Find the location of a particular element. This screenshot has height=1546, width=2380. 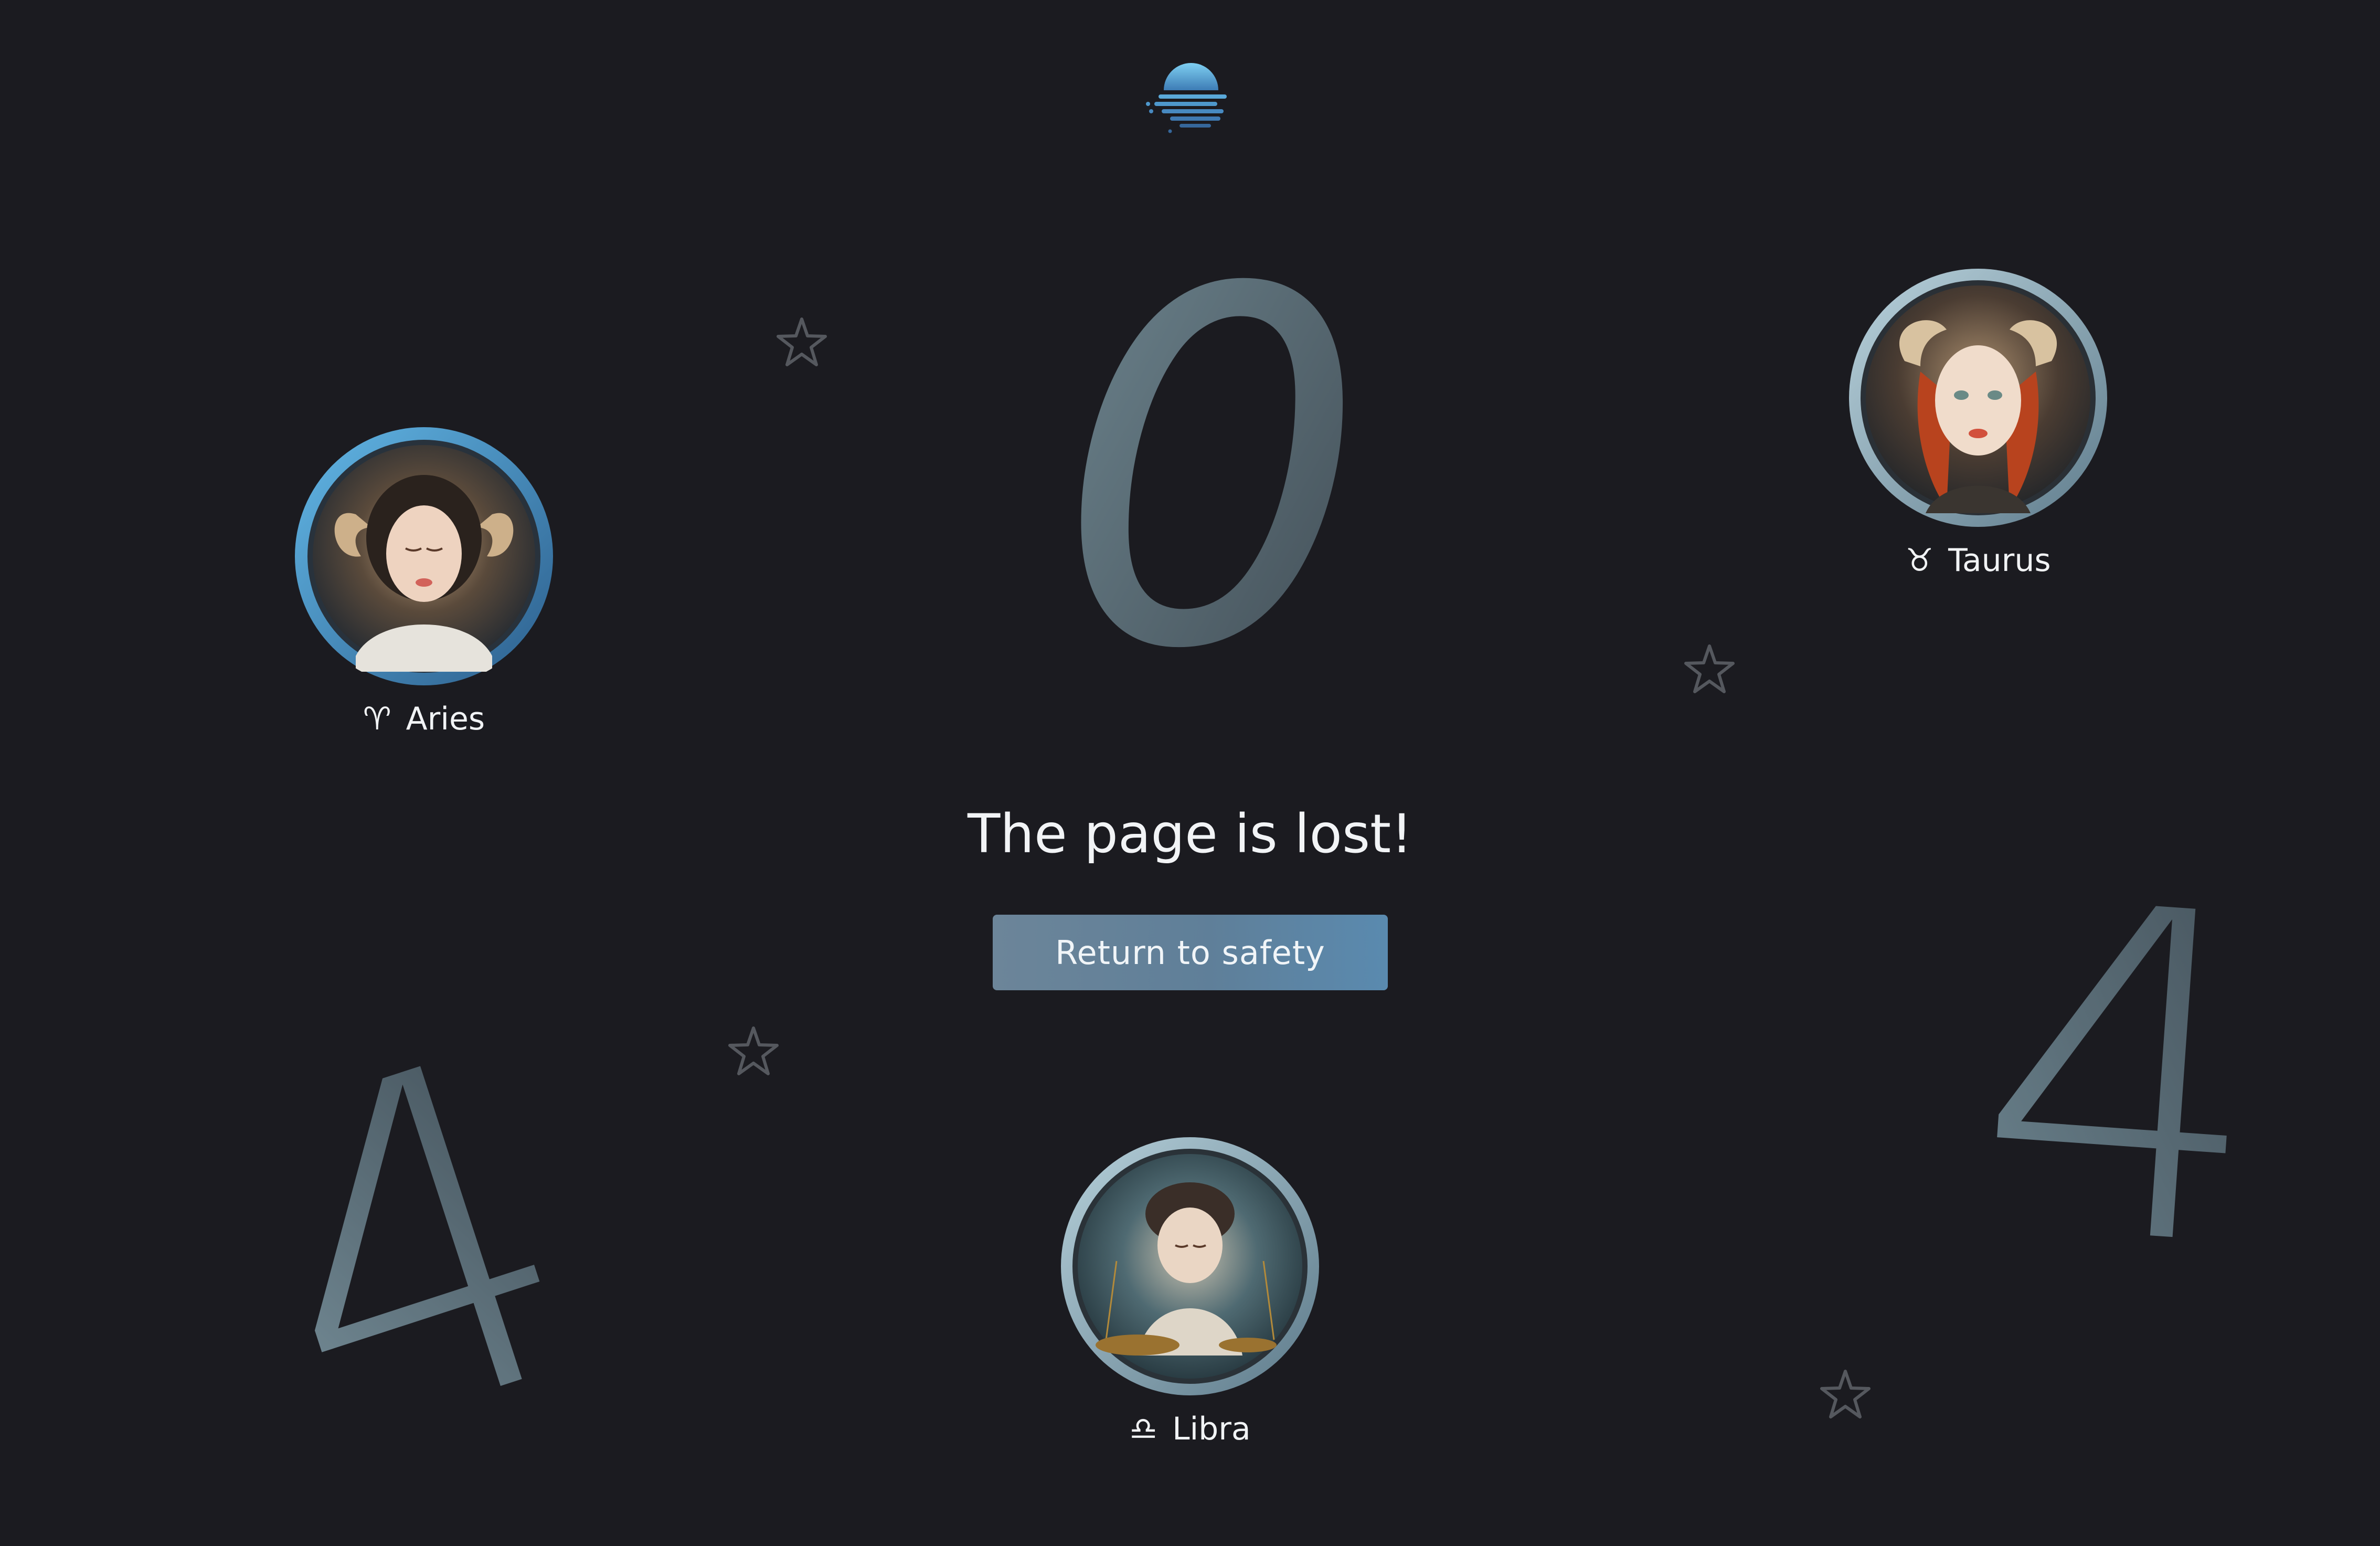

error-digit-first: 4 is located at coordinates (409, 1228).